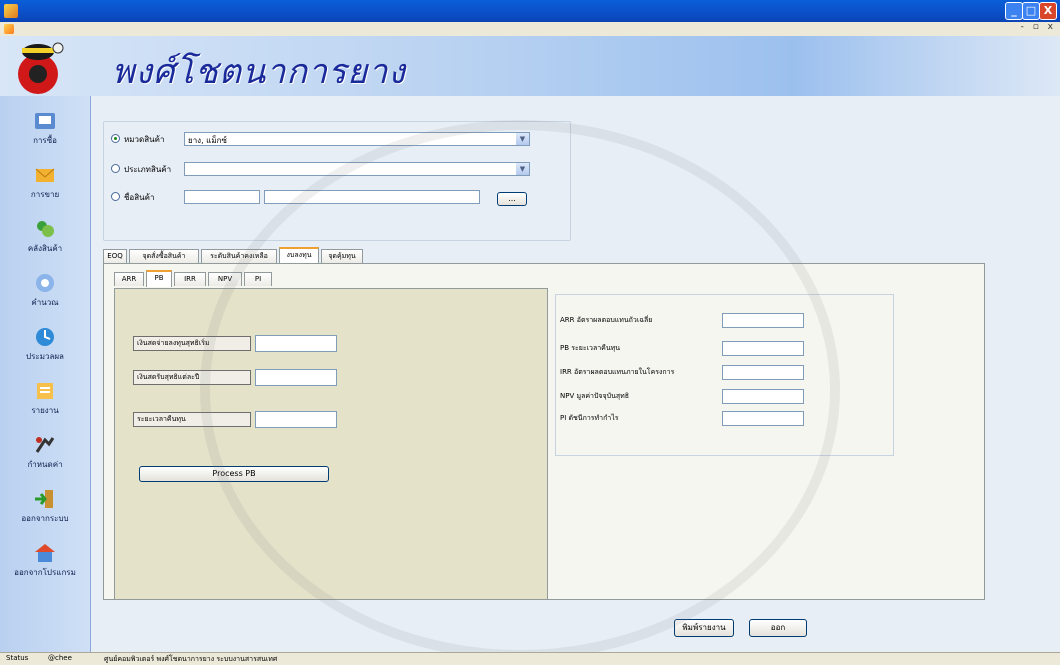  What do you see at coordinates (1014, 11) in the screenshot?
I see `minimize-button: _` at bounding box center [1014, 11].